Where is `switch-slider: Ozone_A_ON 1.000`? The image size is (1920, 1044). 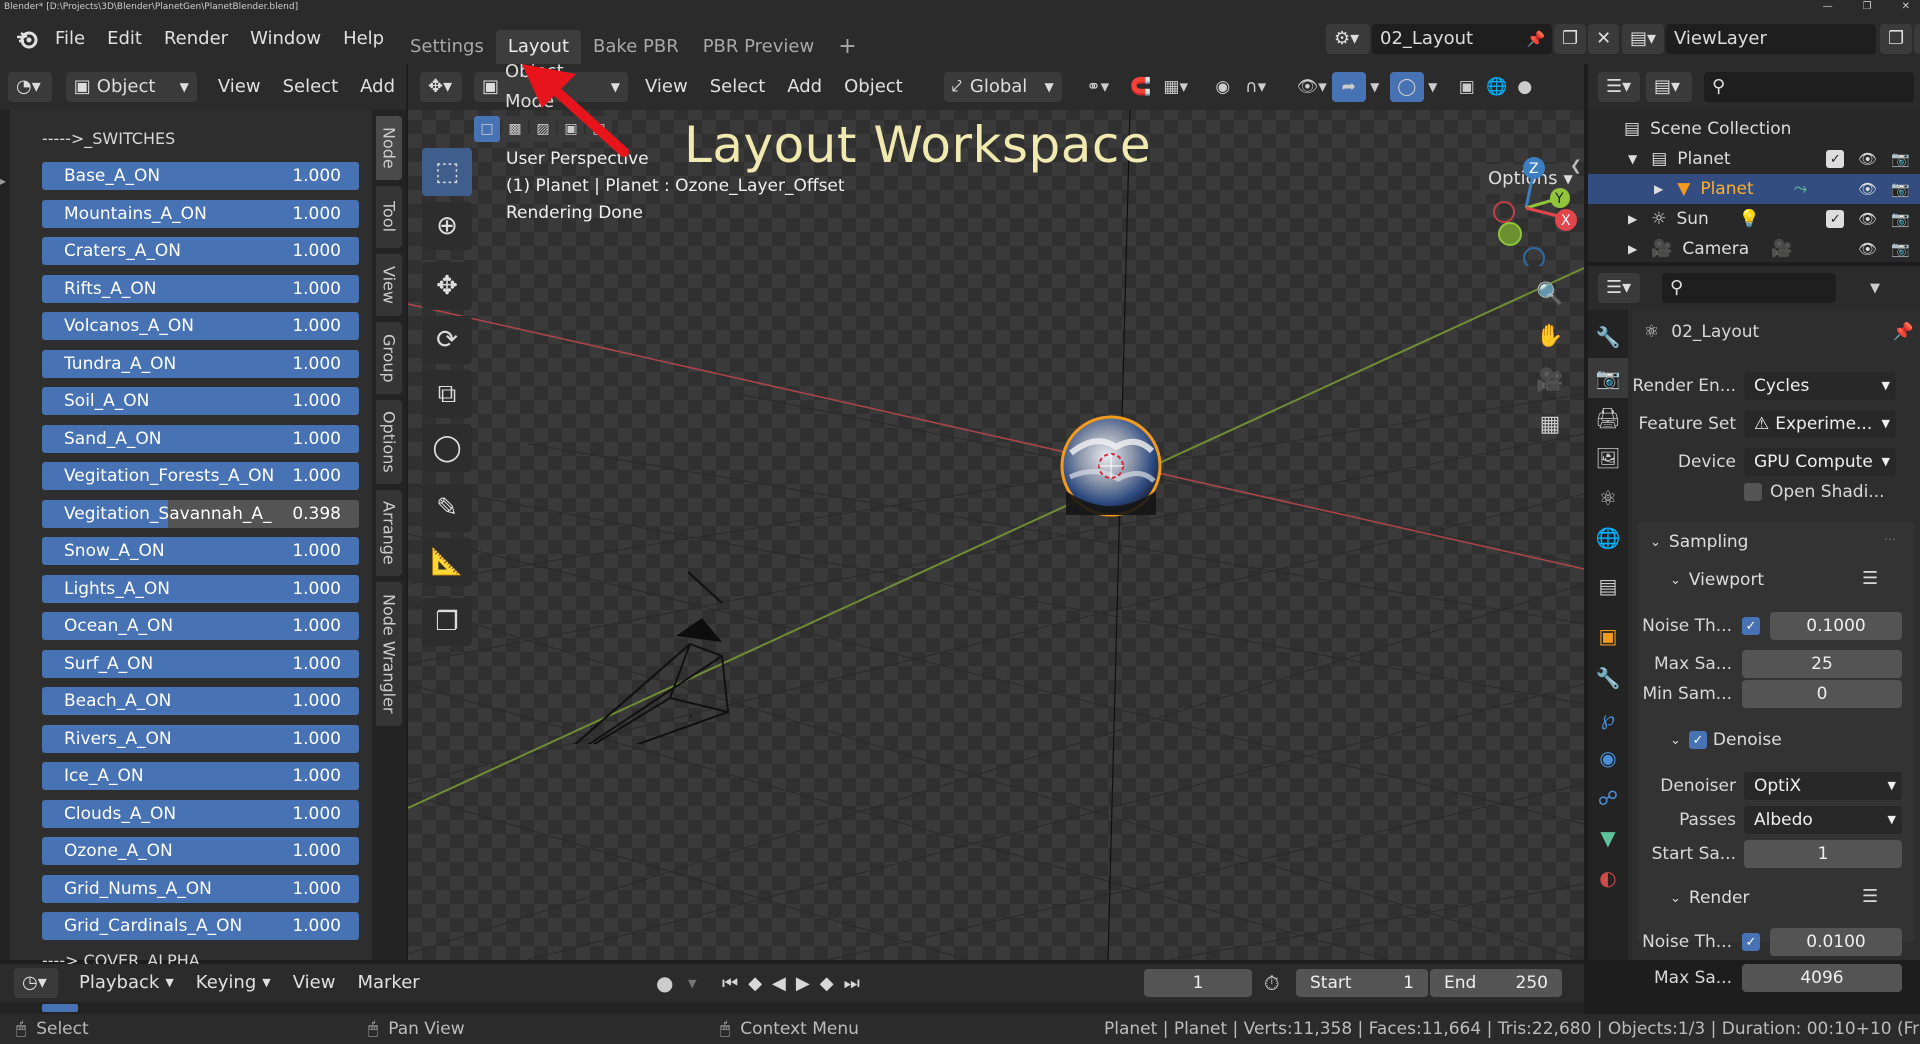
switch-slider: Ozone_A_ON 1.000 is located at coordinates (200, 851).